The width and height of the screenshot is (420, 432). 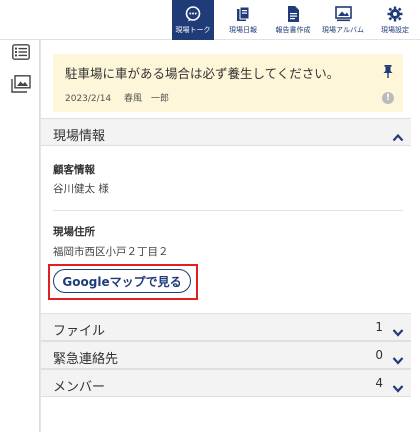 What do you see at coordinates (395, 14) in the screenshot?
I see `settings-gear-icon` at bounding box center [395, 14].